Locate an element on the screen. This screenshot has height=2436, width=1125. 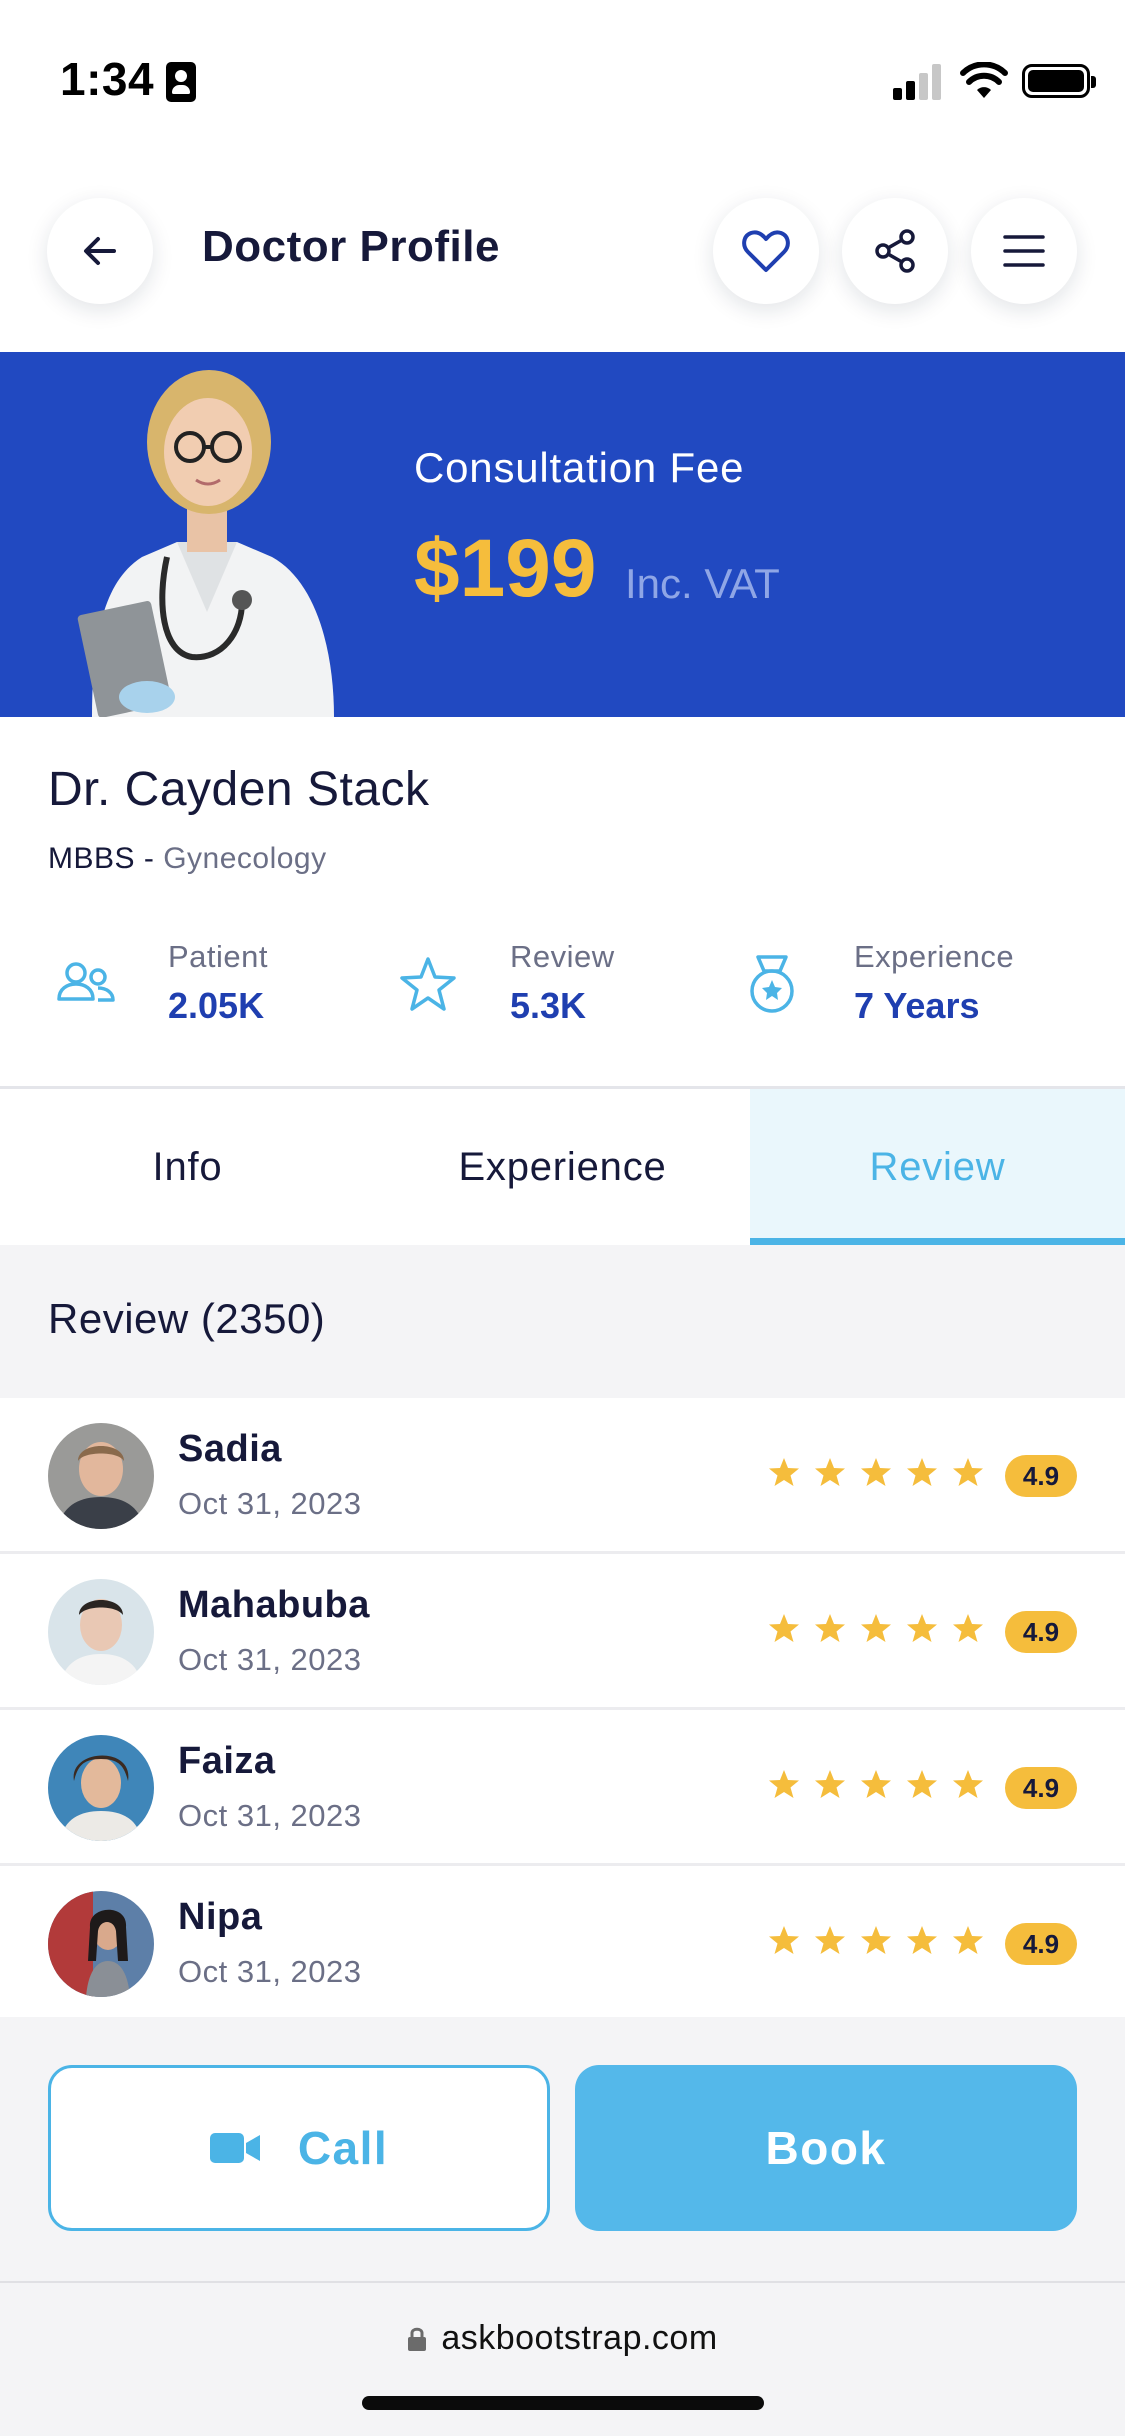
stat-label: Patient is located at coordinates (218, 956).